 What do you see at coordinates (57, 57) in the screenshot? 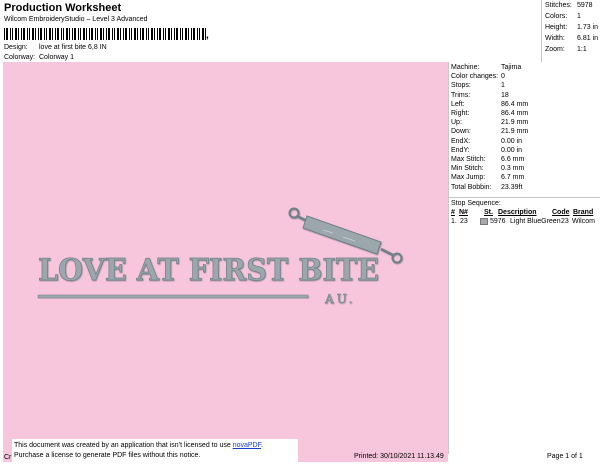
I see `colorway-value: Colorway 1` at bounding box center [57, 57].